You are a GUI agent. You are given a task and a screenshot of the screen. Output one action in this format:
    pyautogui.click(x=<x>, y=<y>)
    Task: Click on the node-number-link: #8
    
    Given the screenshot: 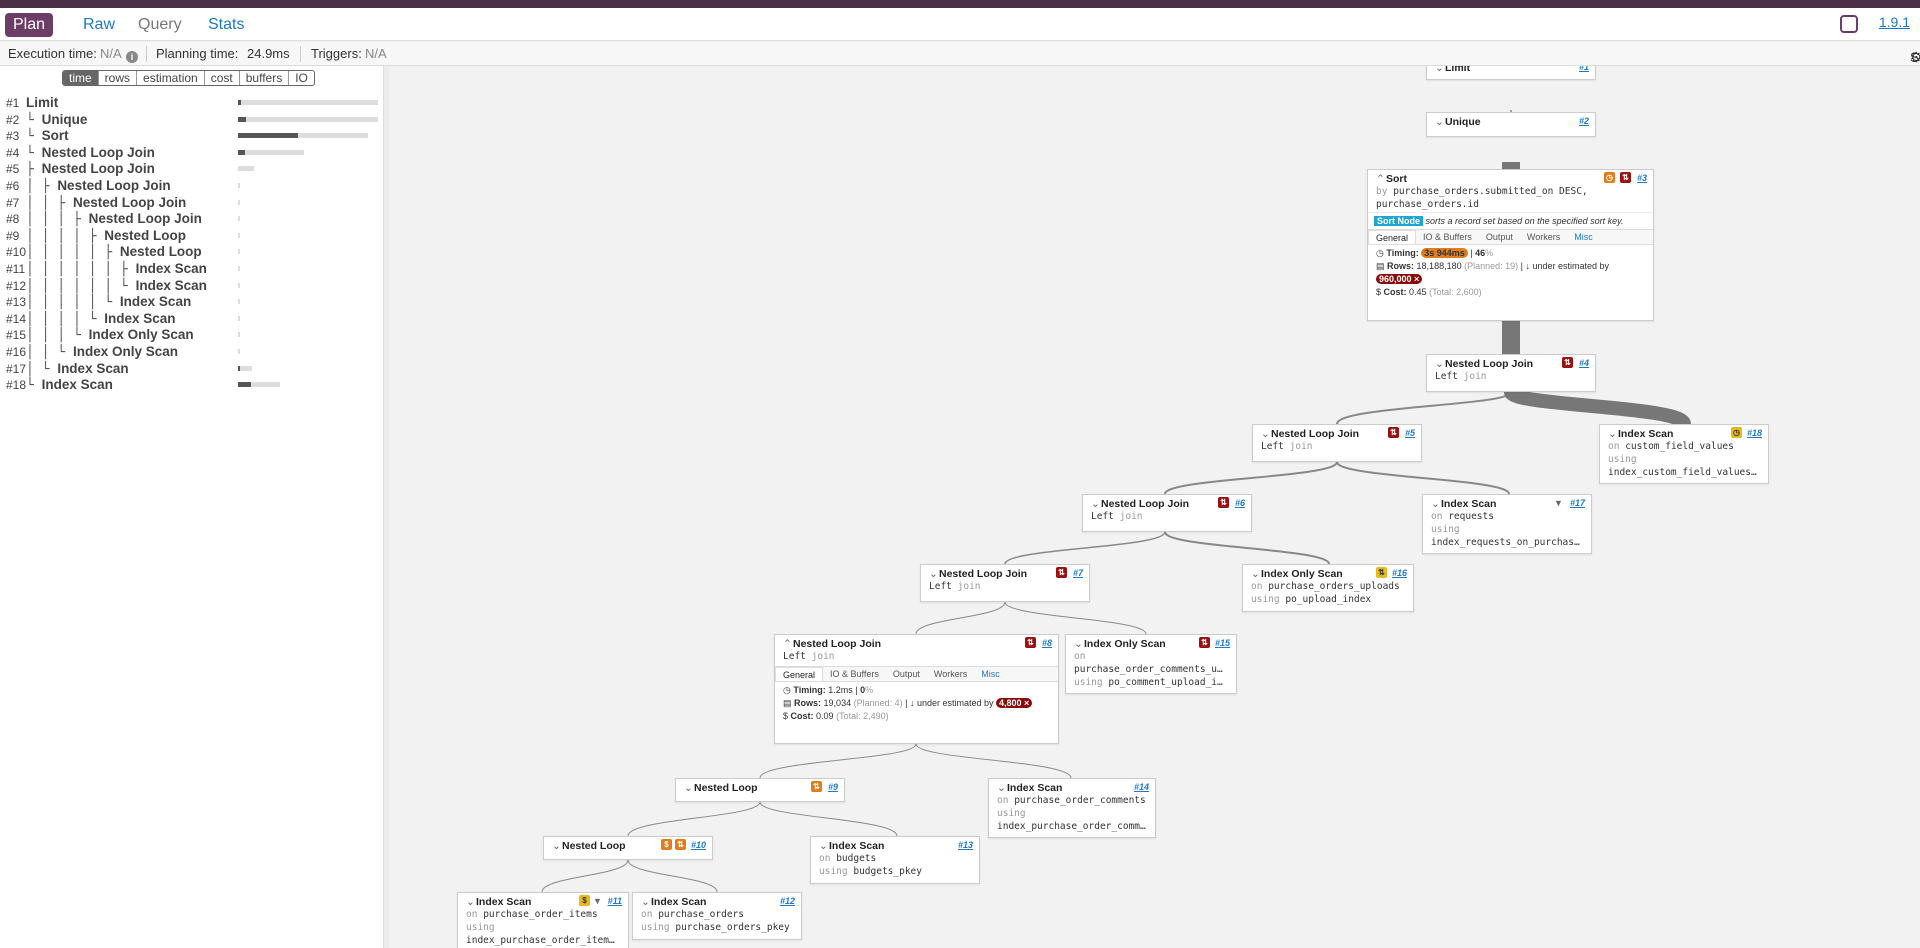 What is the action you would take?
    pyautogui.click(x=1047, y=643)
    